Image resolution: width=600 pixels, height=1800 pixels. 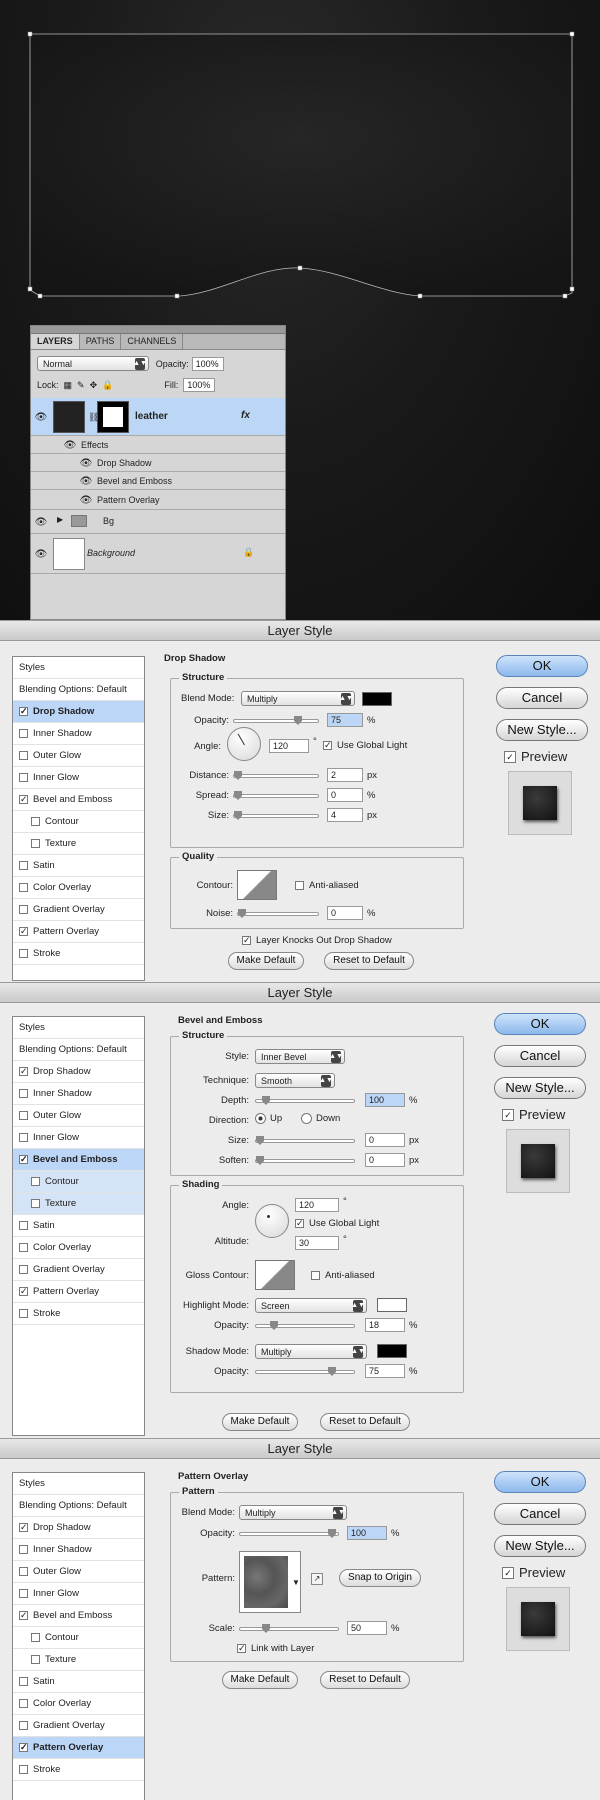 What do you see at coordinates (540, 1514) in the screenshot?
I see `cancel-button: Cancel` at bounding box center [540, 1514].